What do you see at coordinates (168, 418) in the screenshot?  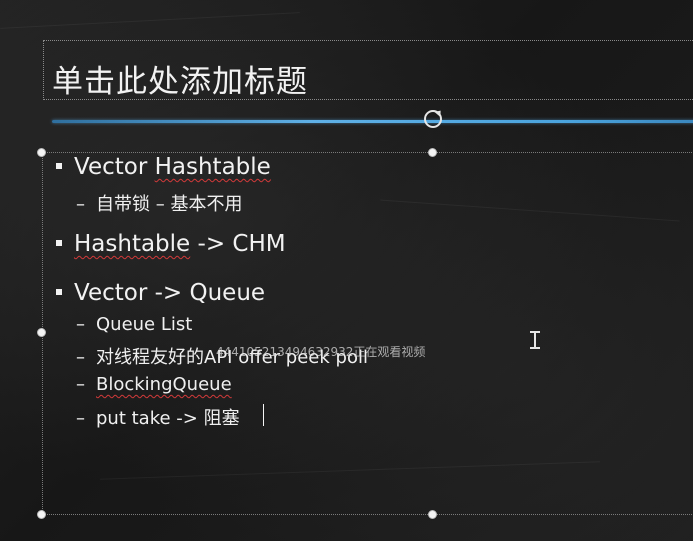 I see `sub-bullet-text: put take -> 阻塞` at bounding box center [168, 418].